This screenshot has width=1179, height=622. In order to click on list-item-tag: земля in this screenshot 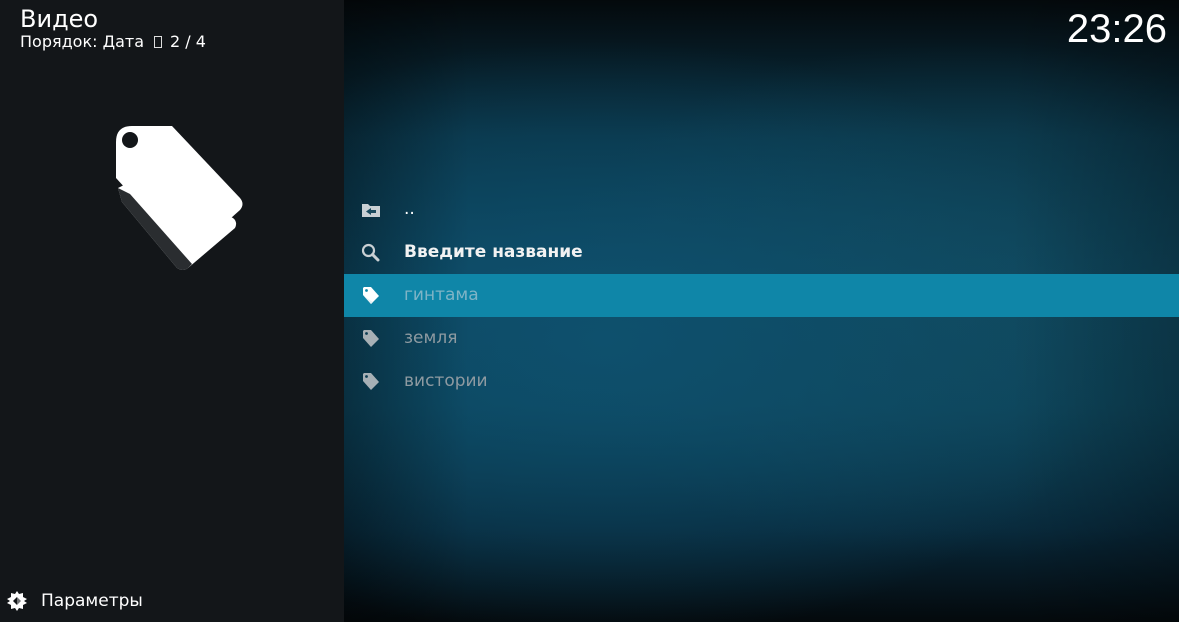, I will do `click(761, 338)`.